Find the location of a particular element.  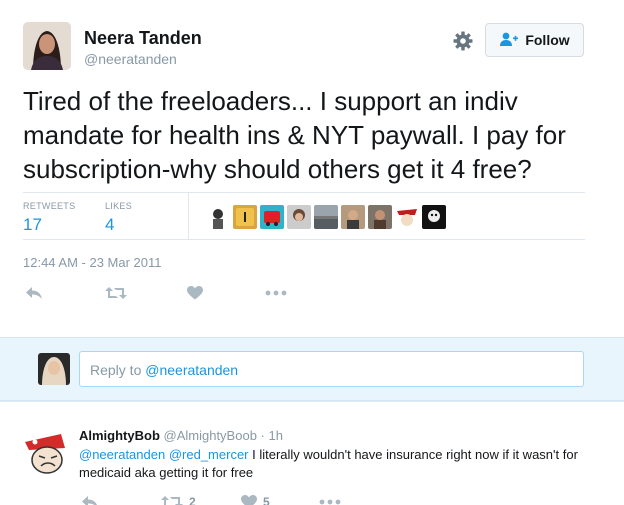

tweet-stats: RETWEETS 17 LIKES 4 is located at coordinates (304, 216).